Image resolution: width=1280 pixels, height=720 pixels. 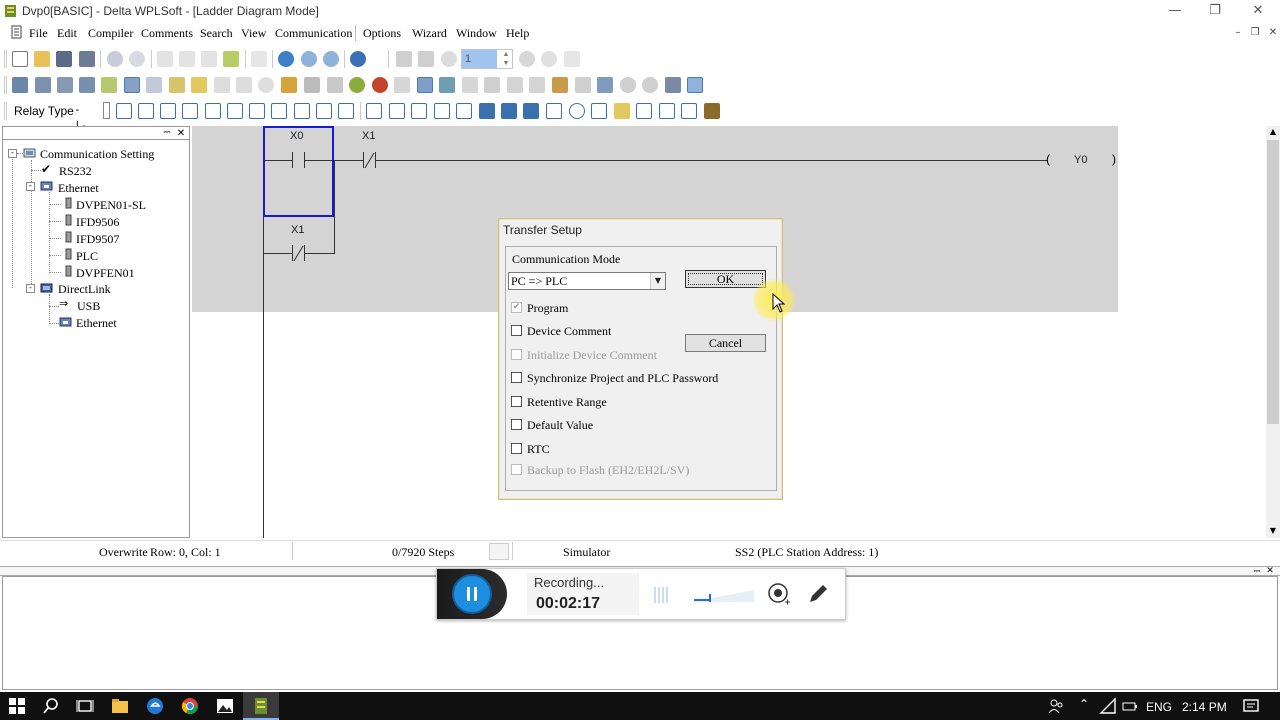 I want to click on cut-icon, so click(x=165, y=59).